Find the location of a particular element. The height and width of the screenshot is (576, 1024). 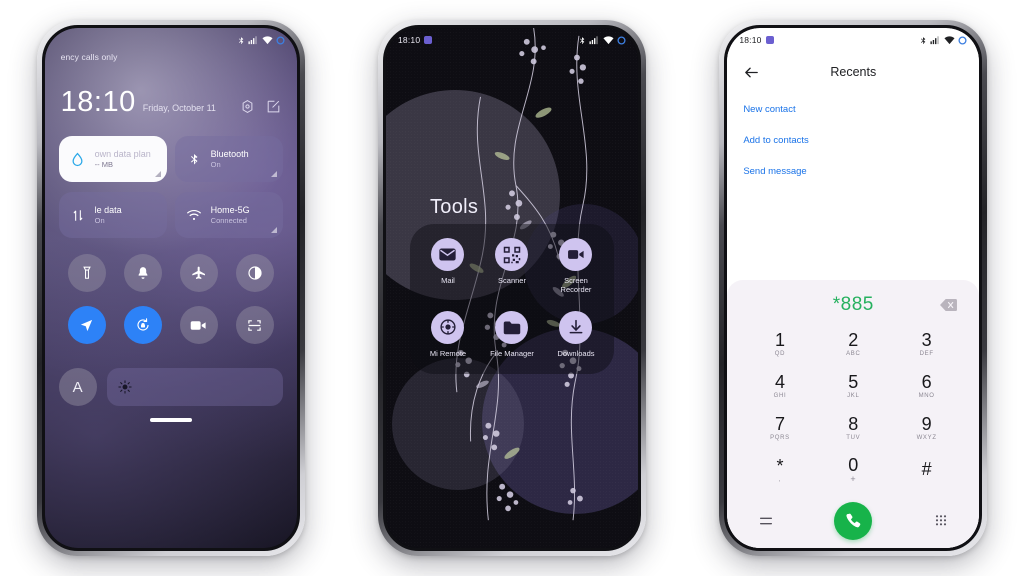

phone3-status-bar: 18:10 is located at coordinates (853, 40).